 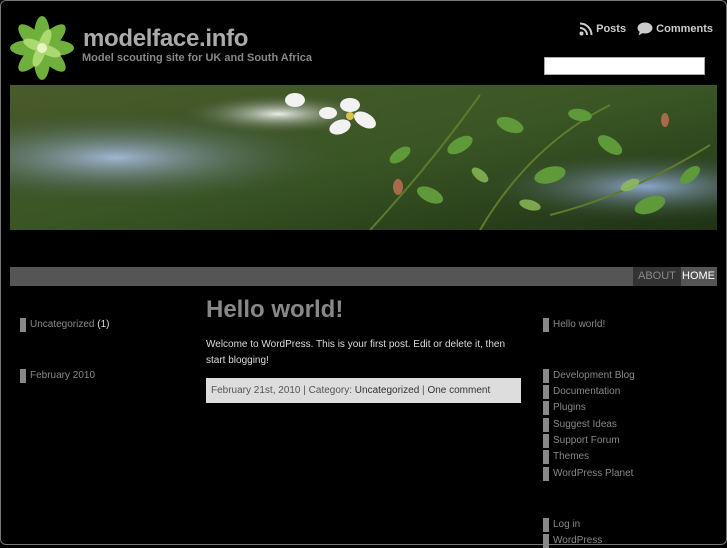 I want to click on site-title: modelface.info, so click(x=165, y=39).